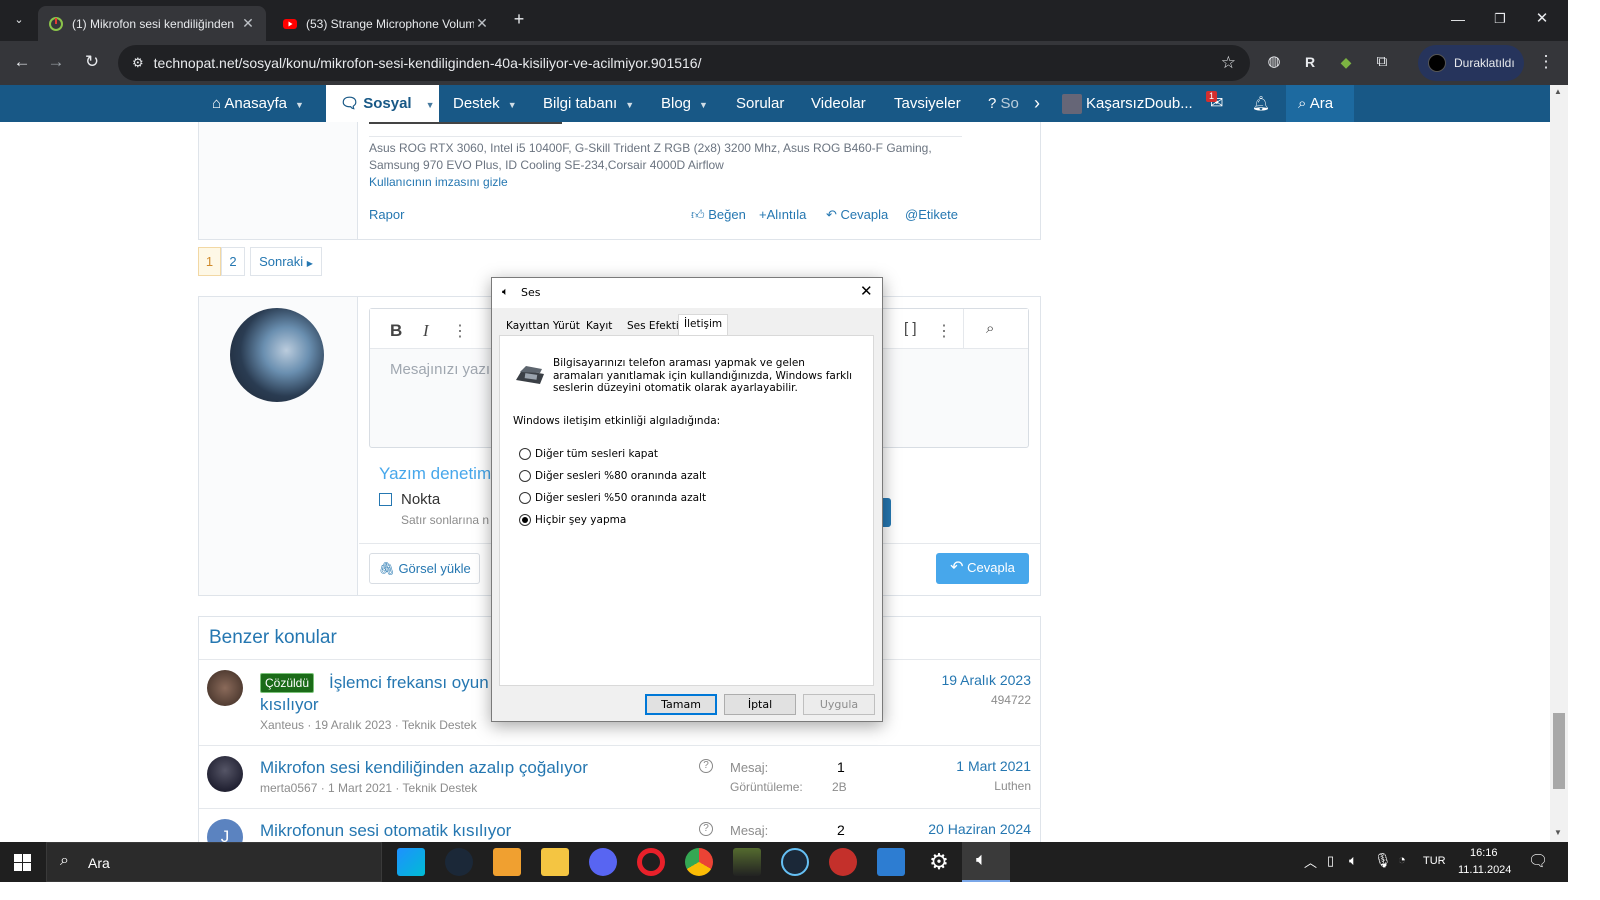  I want to click on attachment-thumbnail, so click(465, 123).